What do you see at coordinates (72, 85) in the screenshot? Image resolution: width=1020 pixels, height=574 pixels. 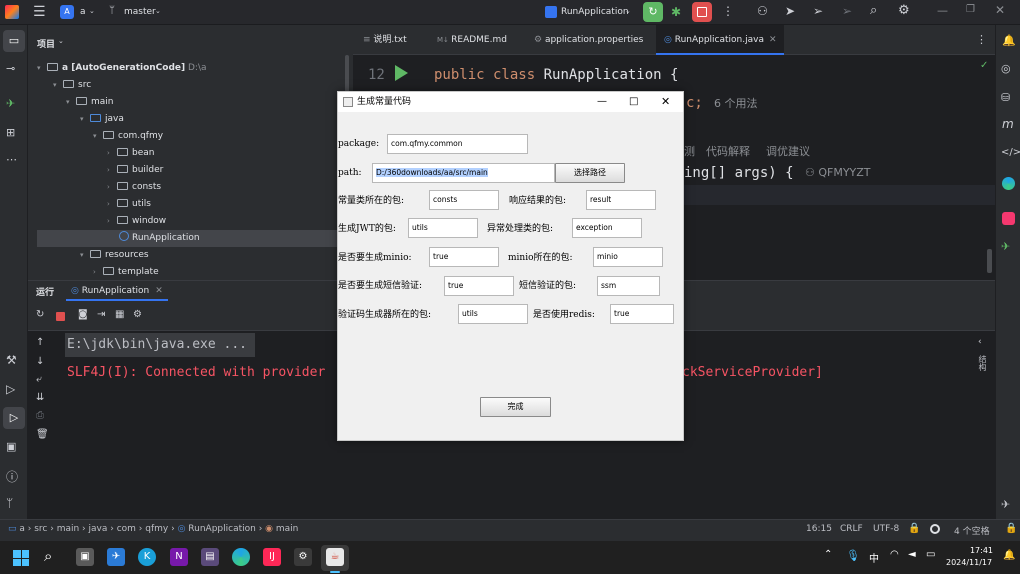 I see `tree-row: ▾ src` at bounding box center [72, 85].